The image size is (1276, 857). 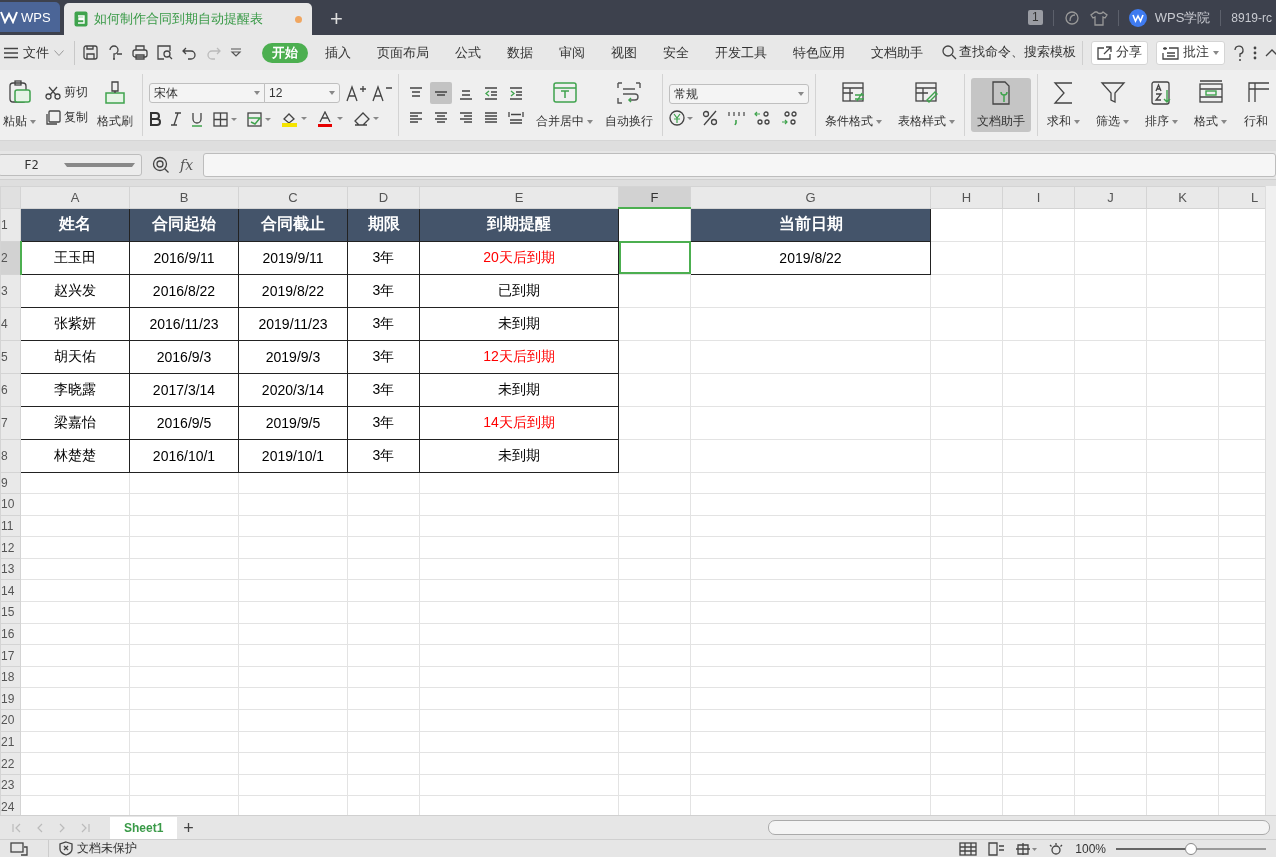 I want to click on table-cell: 20天后到期, so click(x=519, y=257).